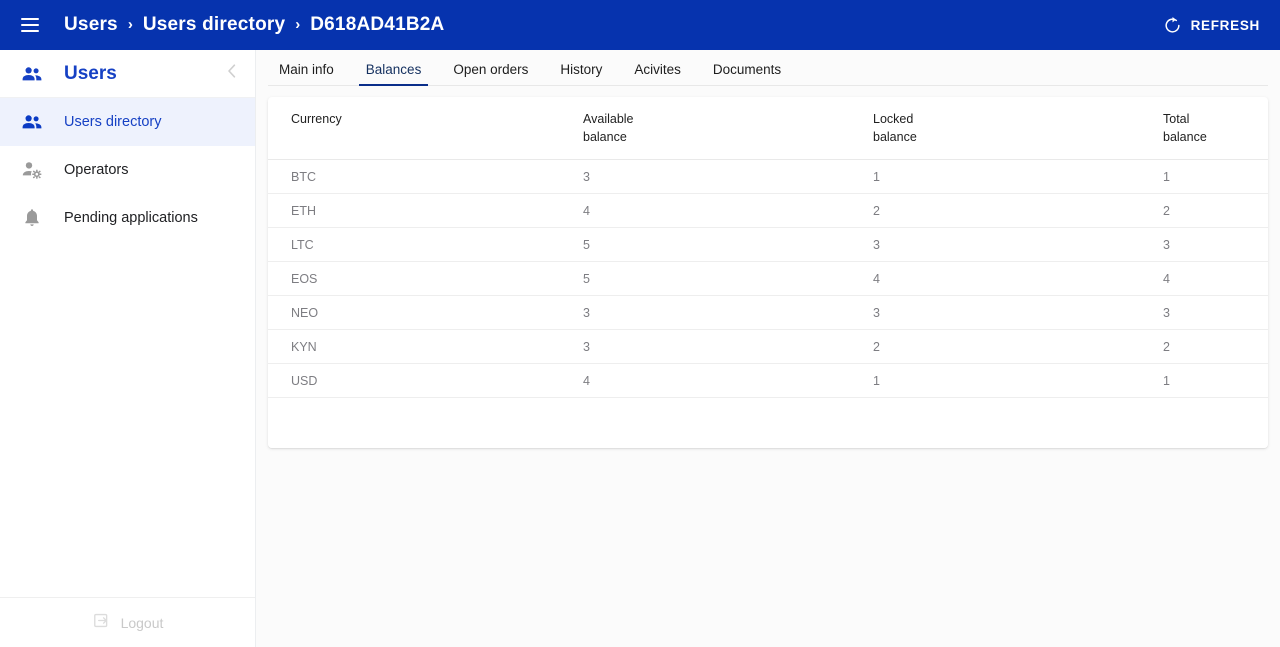 The width and height of the screenshot is (1280, 647). What do you see at coordinates (581, 73) in the screenshot?
I see `tab-history: History` at bounding box center [581, 73].